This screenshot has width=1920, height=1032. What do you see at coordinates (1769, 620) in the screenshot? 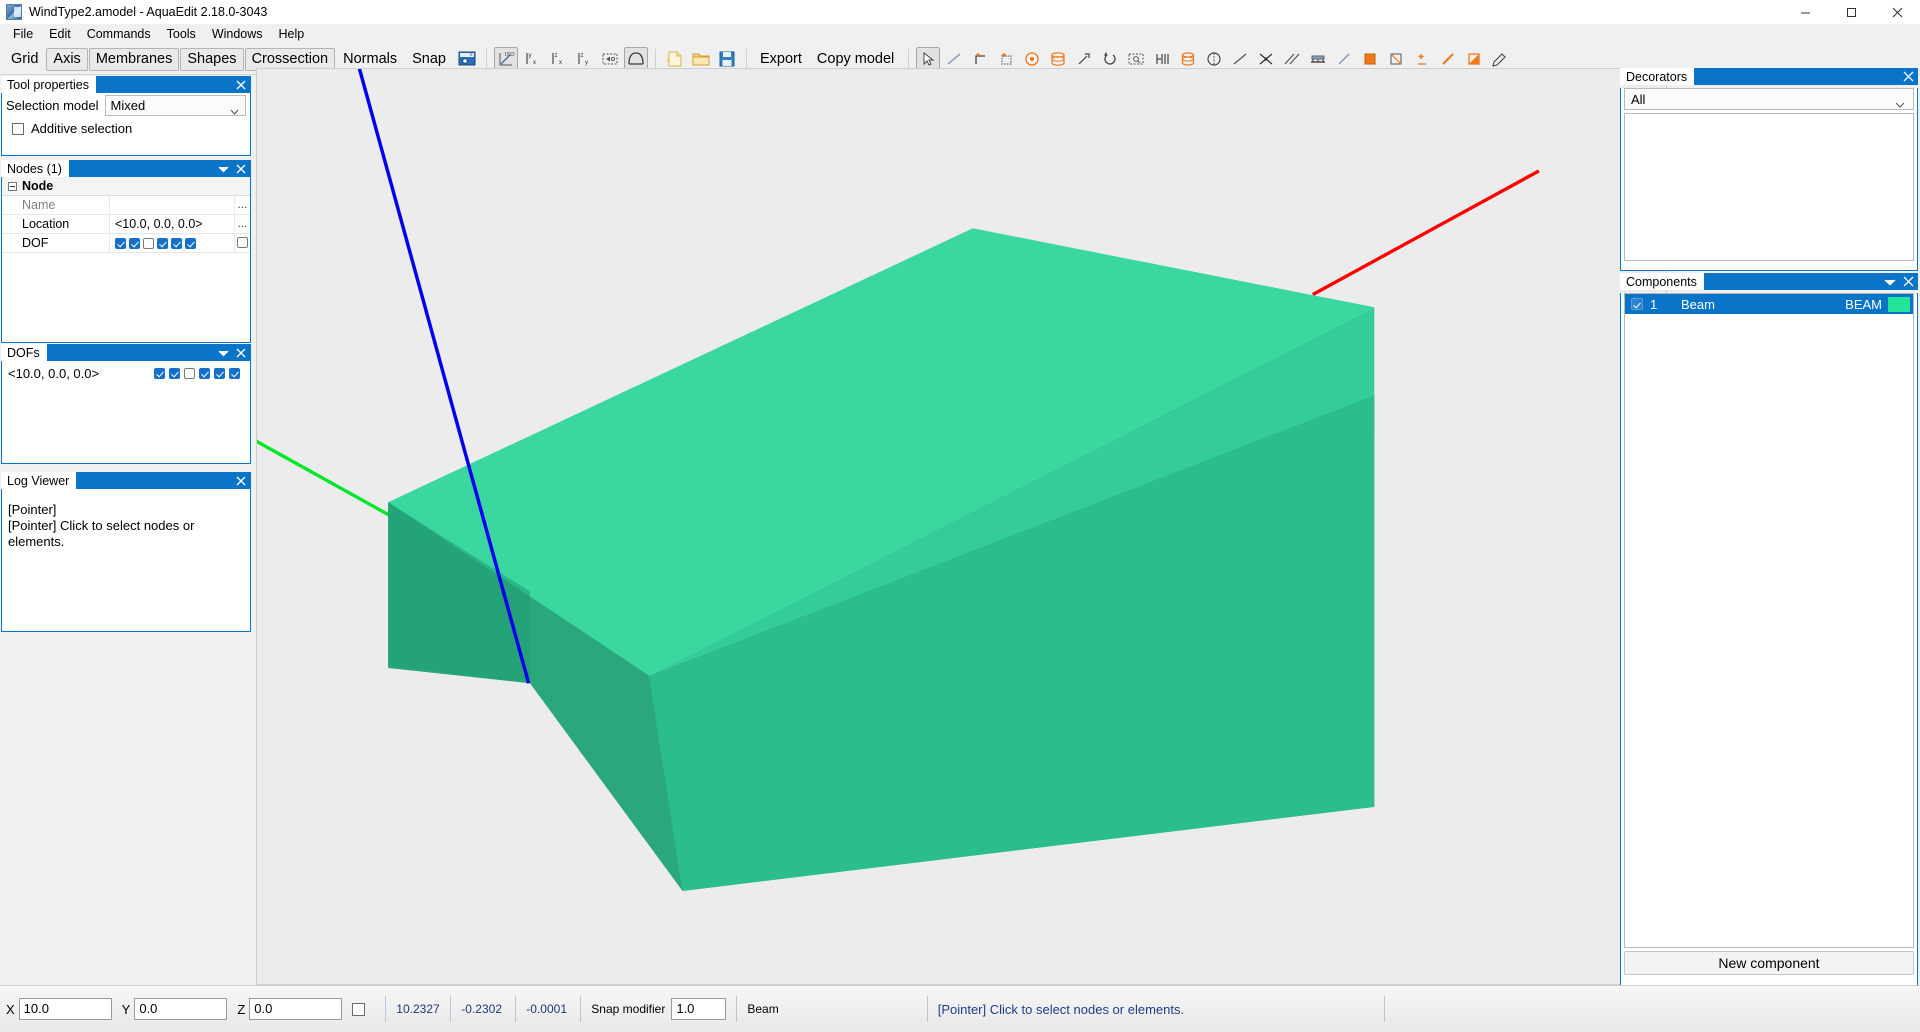
I see `components-list: 1 Beam BEAM` at bounding box center [1769, 620].